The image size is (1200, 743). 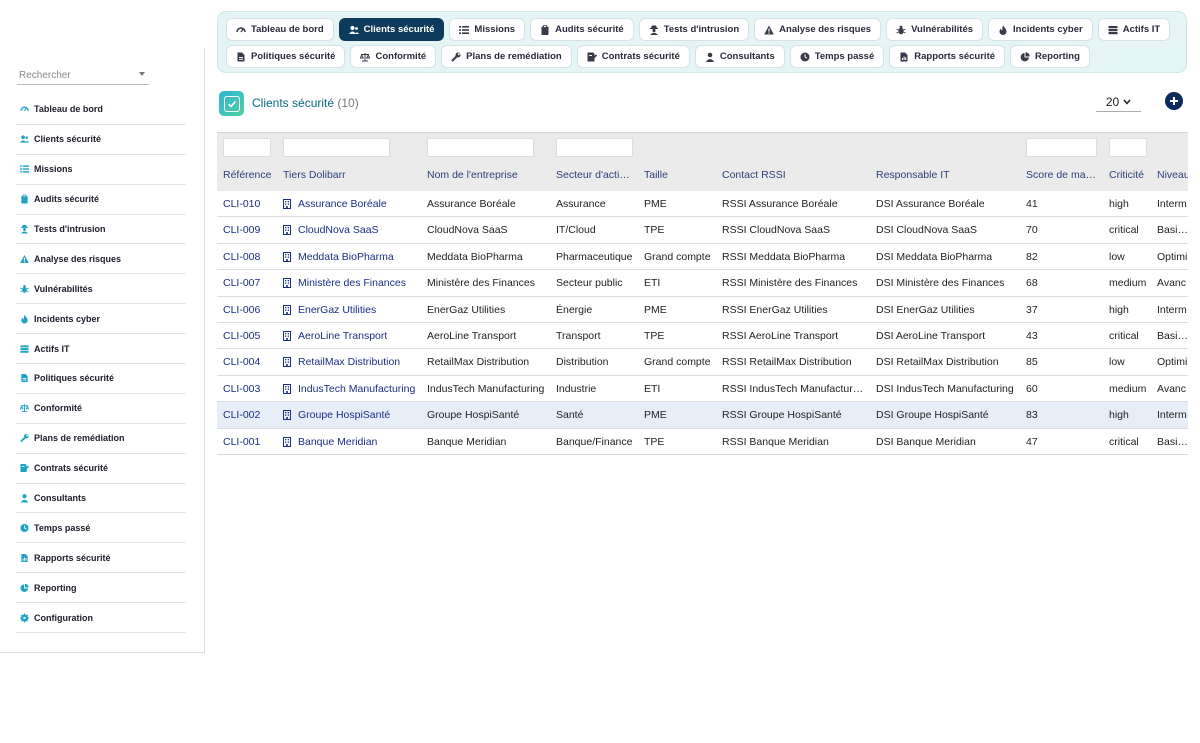 I want to click on column-header-reference: Référence, so click(x=247, y=175).